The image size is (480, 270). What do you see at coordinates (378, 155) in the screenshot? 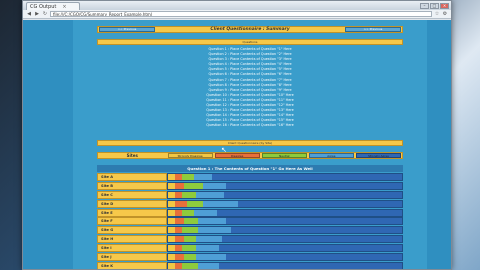
I see `legend-strongly-agree: Strongly Agree` at bounding box center [378, 155].